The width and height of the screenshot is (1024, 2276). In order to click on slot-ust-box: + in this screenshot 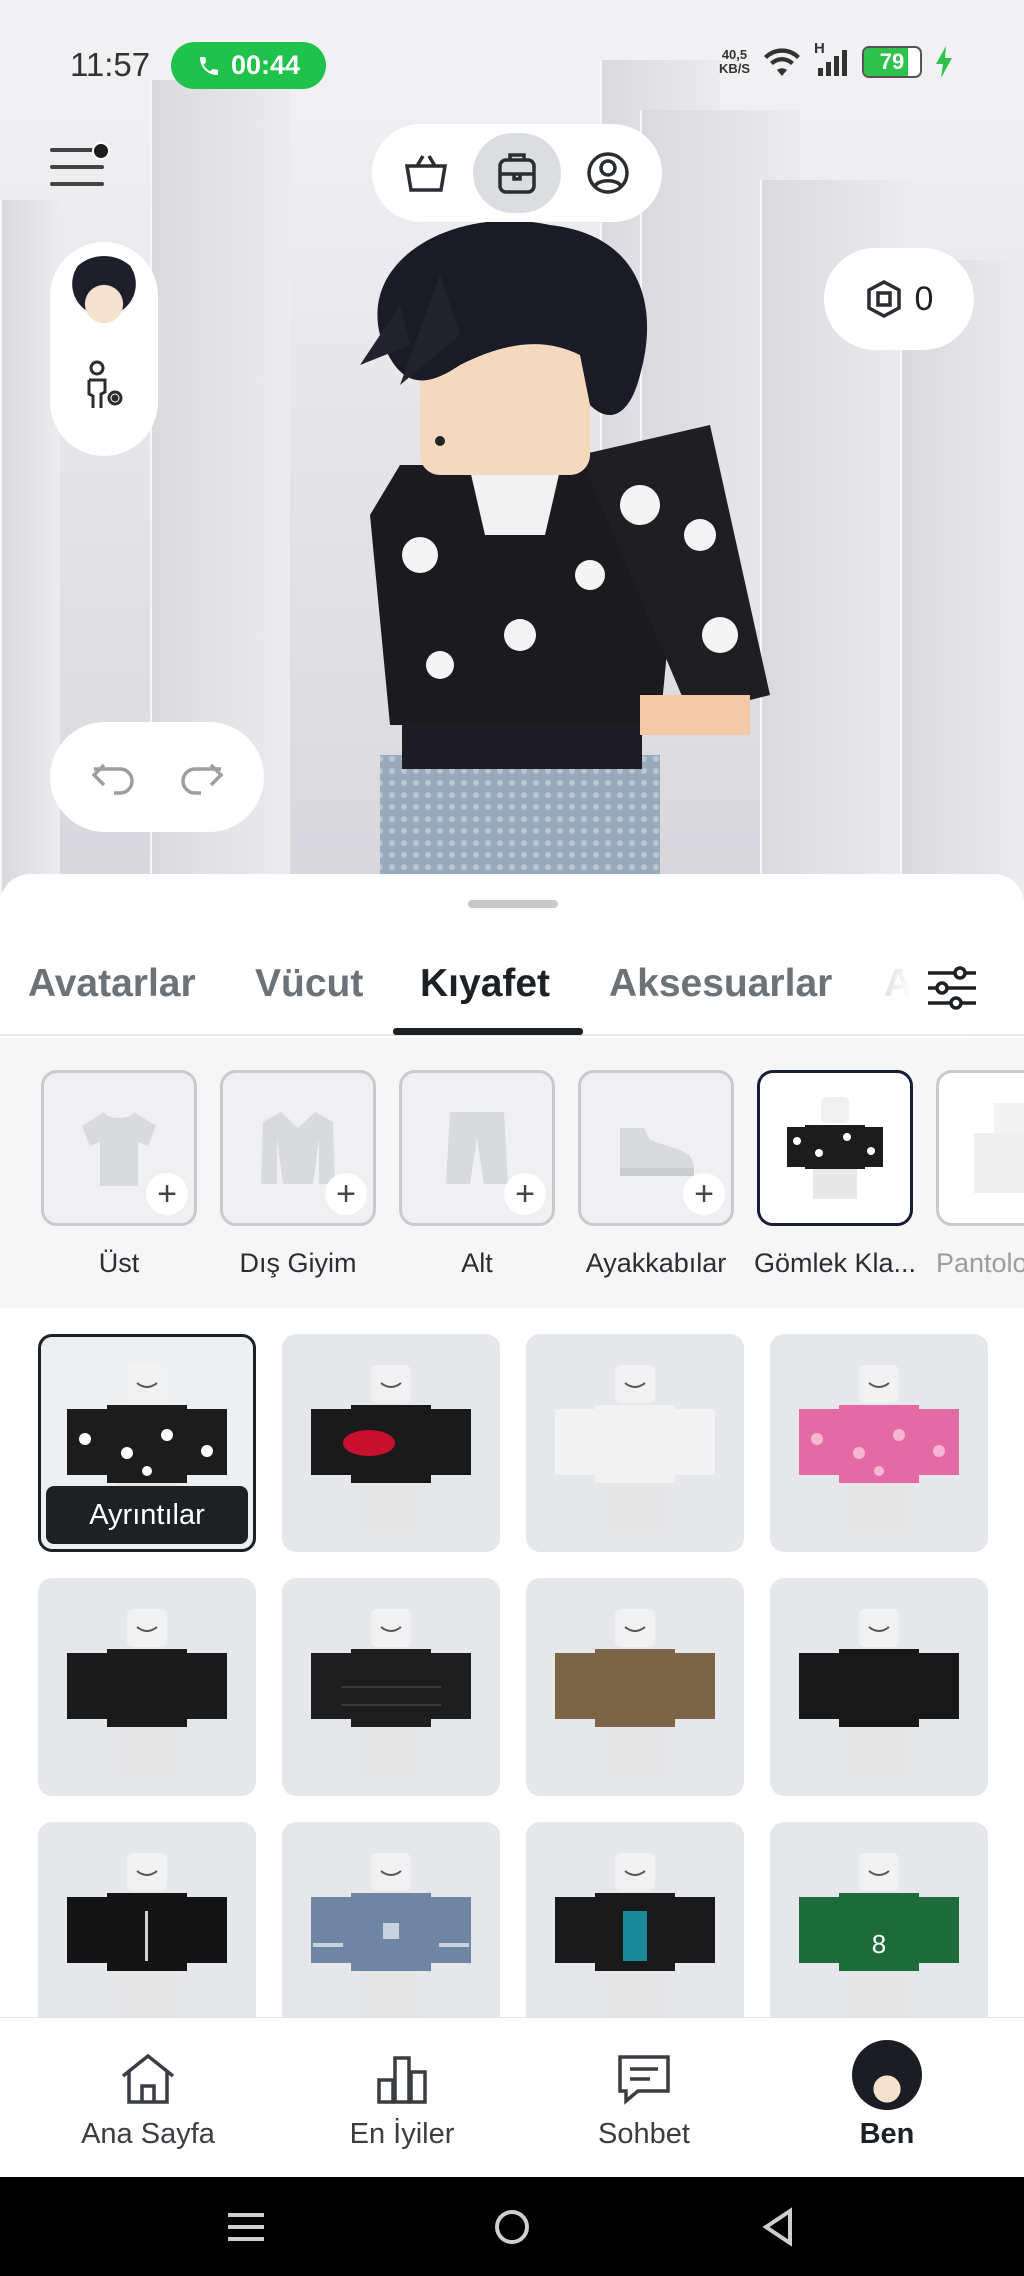, I will do `click(119, 1148)`.